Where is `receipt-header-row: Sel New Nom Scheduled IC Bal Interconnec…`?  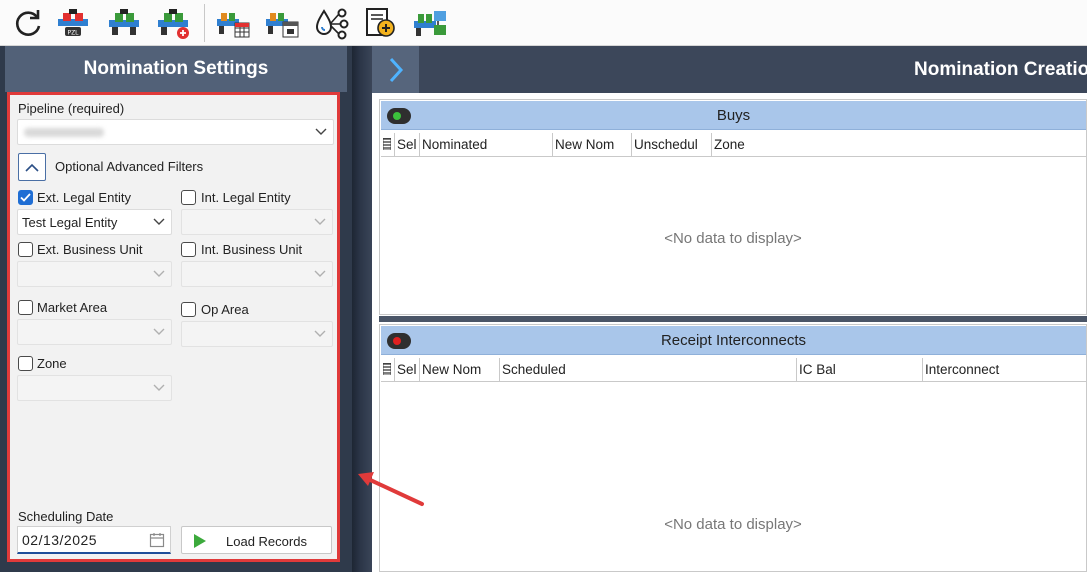
receipt-header-row: Sel New Nom Scheduled IC Bal Interconnec… is located at coordinates (733, 370).